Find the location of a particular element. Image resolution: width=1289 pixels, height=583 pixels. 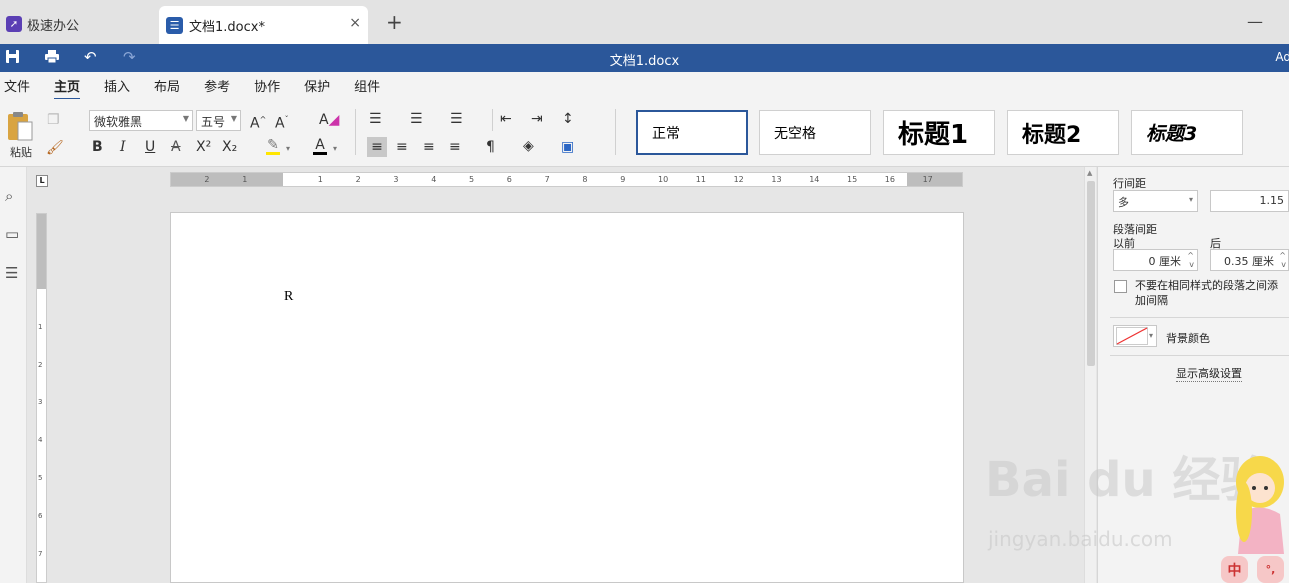

advanced-settings-link: 显示高级设置 is located at coordinates (1209, 373).